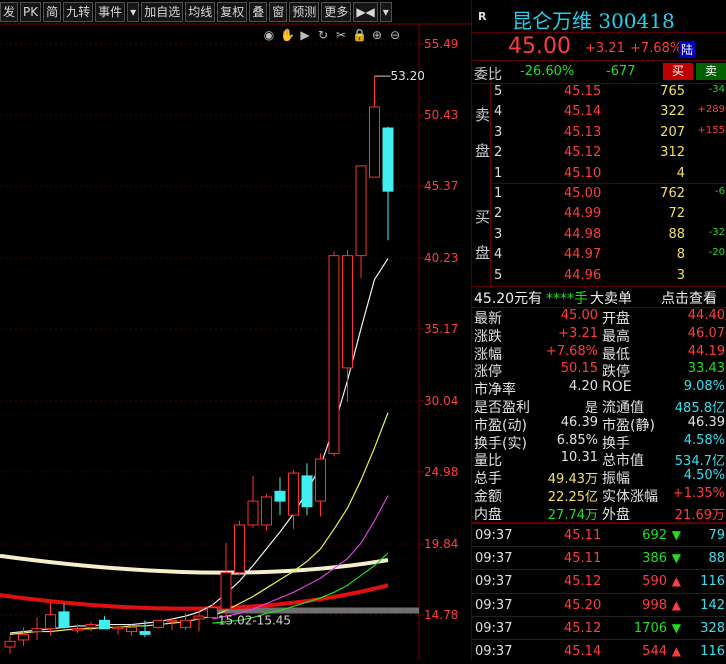  Describe the element at coordinates (578, 333) in the screenshot. I see `stat-value: +3.21` at that location.